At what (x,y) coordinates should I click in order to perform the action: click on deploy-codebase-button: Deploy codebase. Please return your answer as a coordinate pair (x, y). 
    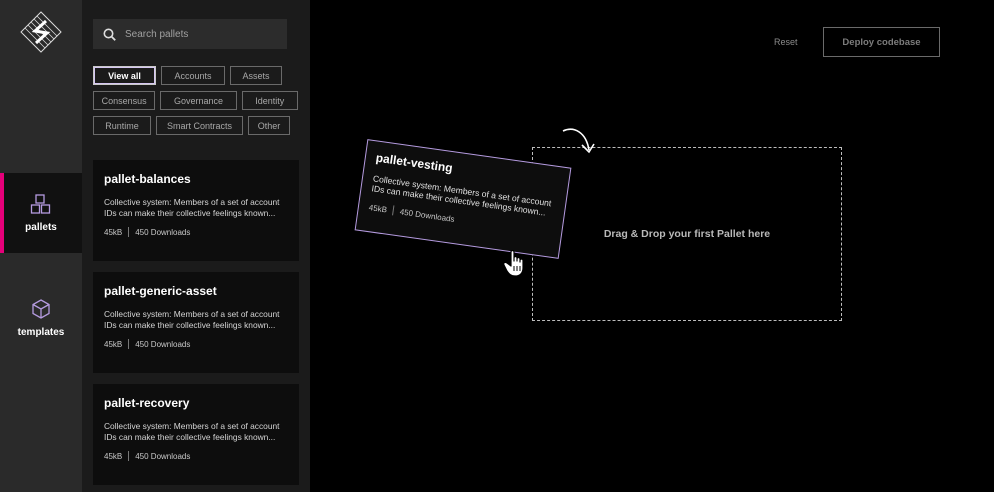
    Looking at the image, I should click on (881, 42).